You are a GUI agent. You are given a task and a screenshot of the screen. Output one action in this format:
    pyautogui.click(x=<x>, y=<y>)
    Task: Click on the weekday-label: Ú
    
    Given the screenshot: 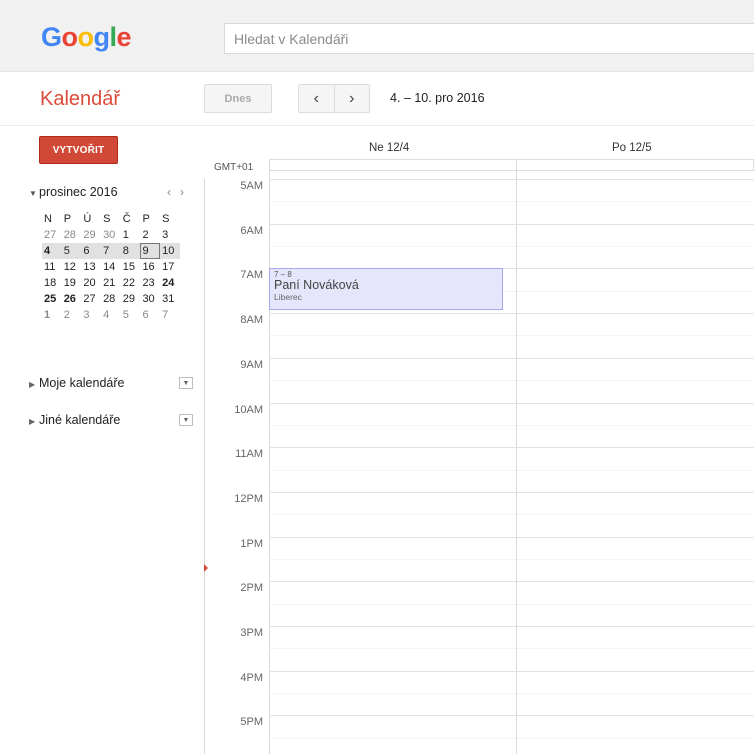 What is the action you would take?
    pyautogui.click(x=87, y=219)
    